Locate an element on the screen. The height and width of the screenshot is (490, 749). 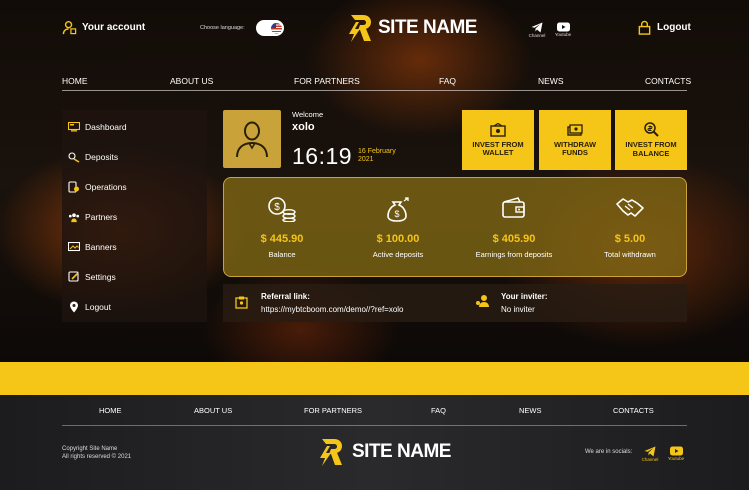
action-label-line2: FUNDS is located at coordinates (575, 152).